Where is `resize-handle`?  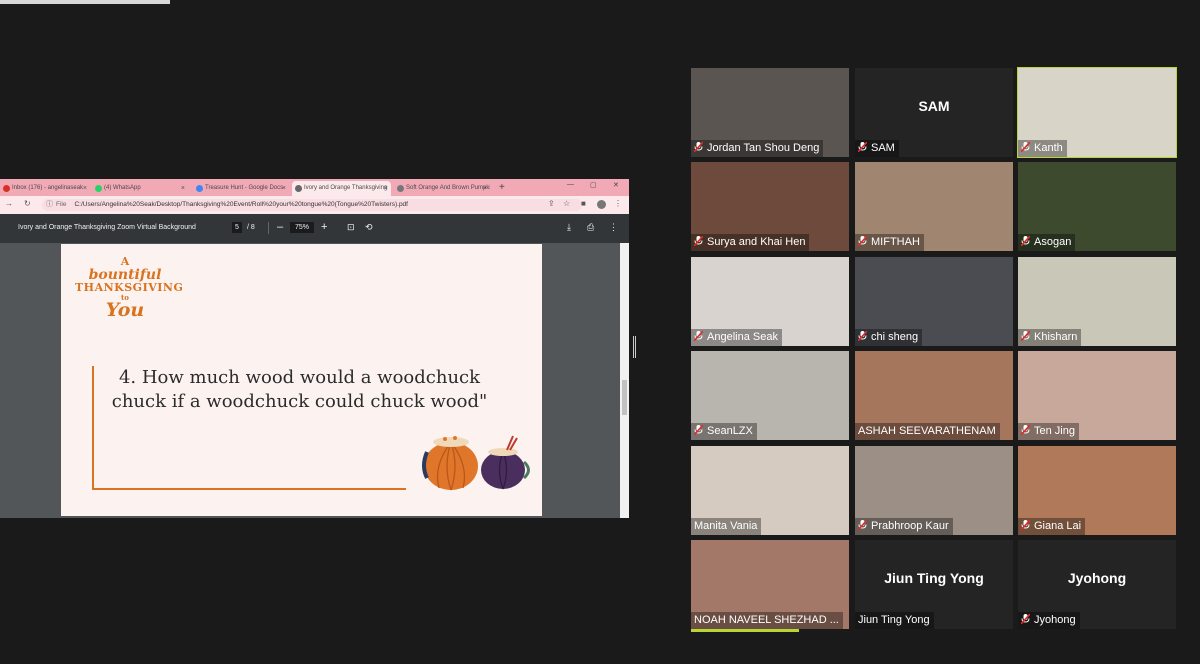
resize-handle is located at coordinates (634, 347).